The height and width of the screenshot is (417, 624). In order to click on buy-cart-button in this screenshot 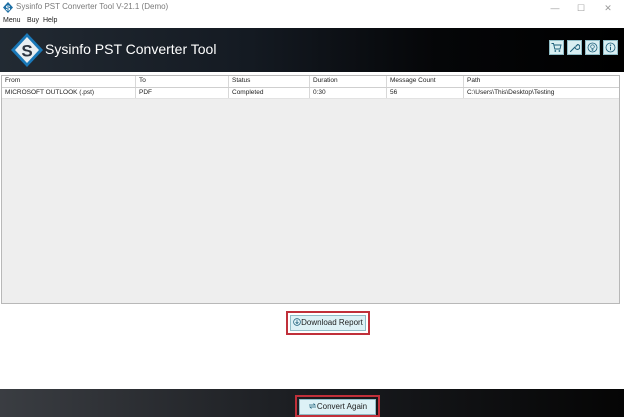, I will do `click(556, 47)`.